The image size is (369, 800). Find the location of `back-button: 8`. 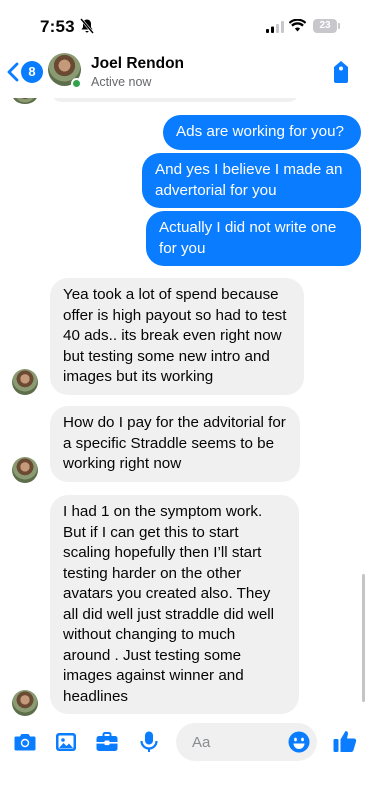

back-button: 8 is located at coordinates (24, 72).